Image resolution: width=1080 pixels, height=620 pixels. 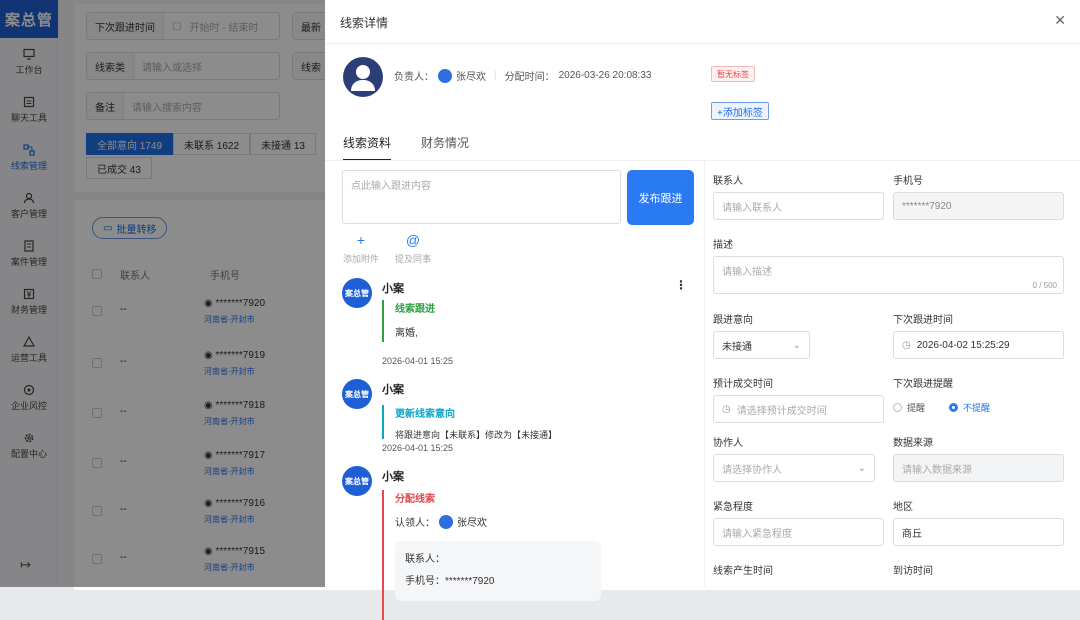 I want to click on claimer-avatar, so click(x=446, y=521).